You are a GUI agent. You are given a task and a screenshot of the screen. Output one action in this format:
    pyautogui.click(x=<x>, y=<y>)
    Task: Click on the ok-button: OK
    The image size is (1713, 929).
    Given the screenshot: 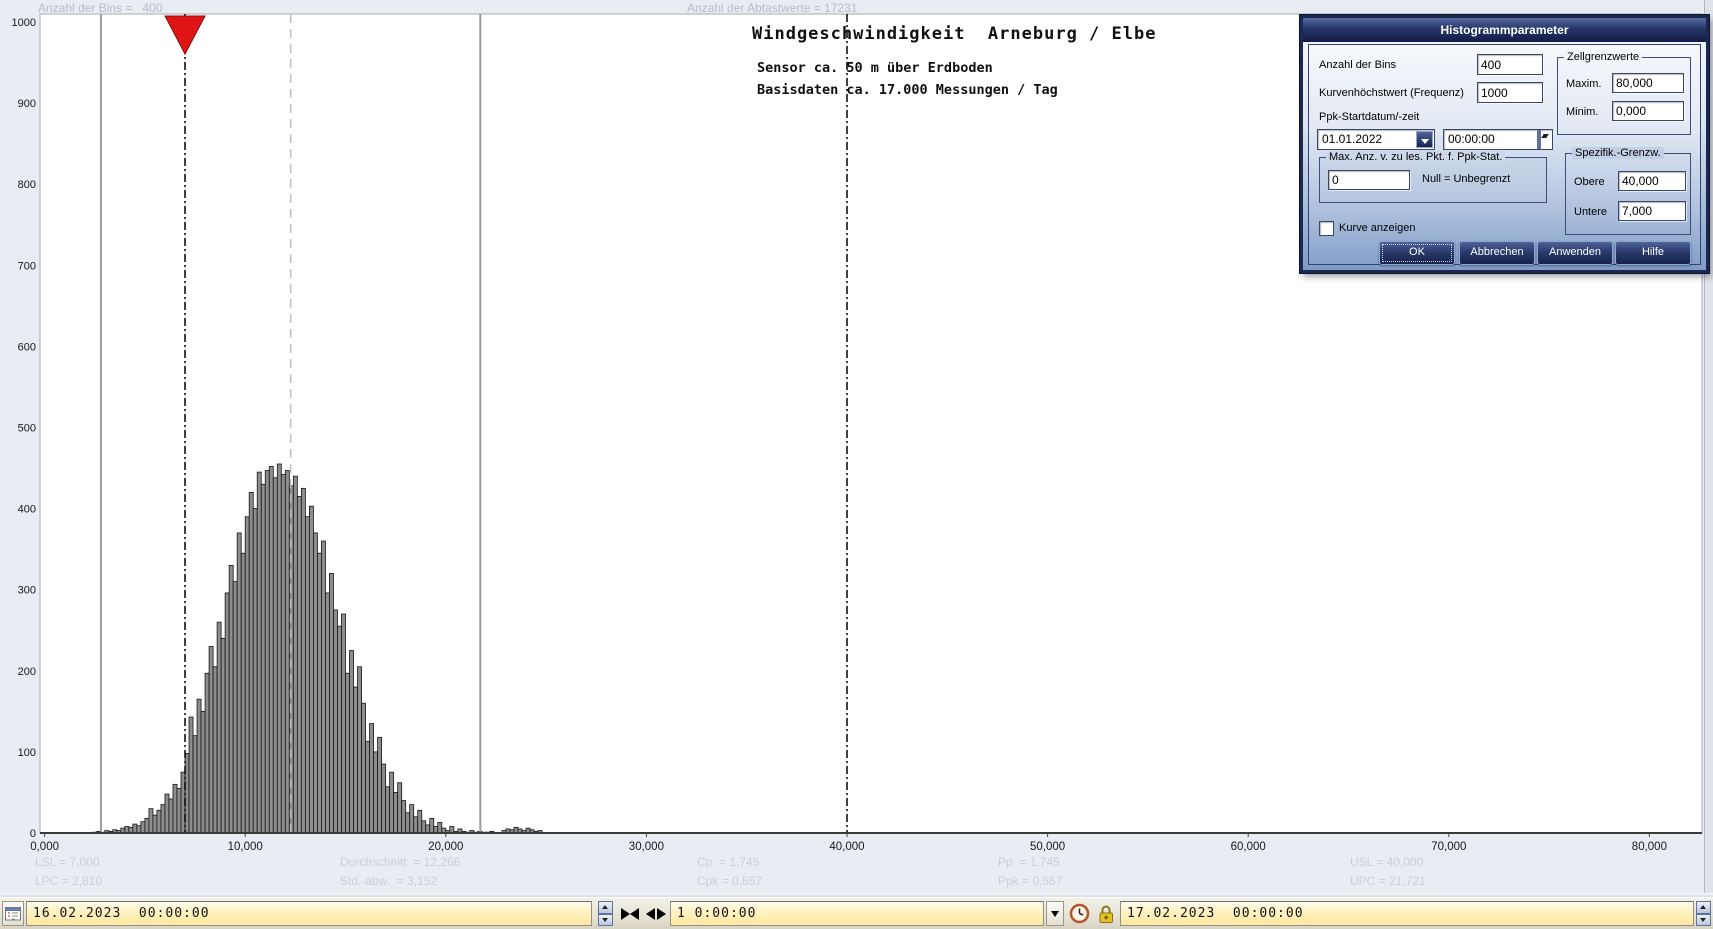 What is the action you would take?
    pyautogui.click(x=1417, y=253)
    